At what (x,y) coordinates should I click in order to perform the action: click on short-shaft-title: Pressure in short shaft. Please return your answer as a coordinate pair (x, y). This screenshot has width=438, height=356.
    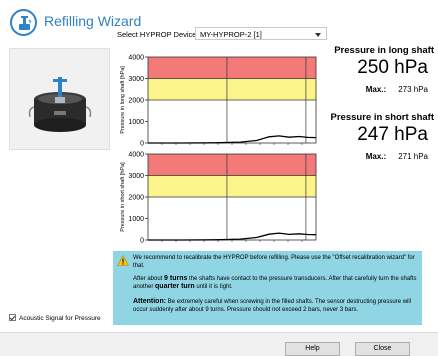
    Looking at the image, I should click on (382, 117).